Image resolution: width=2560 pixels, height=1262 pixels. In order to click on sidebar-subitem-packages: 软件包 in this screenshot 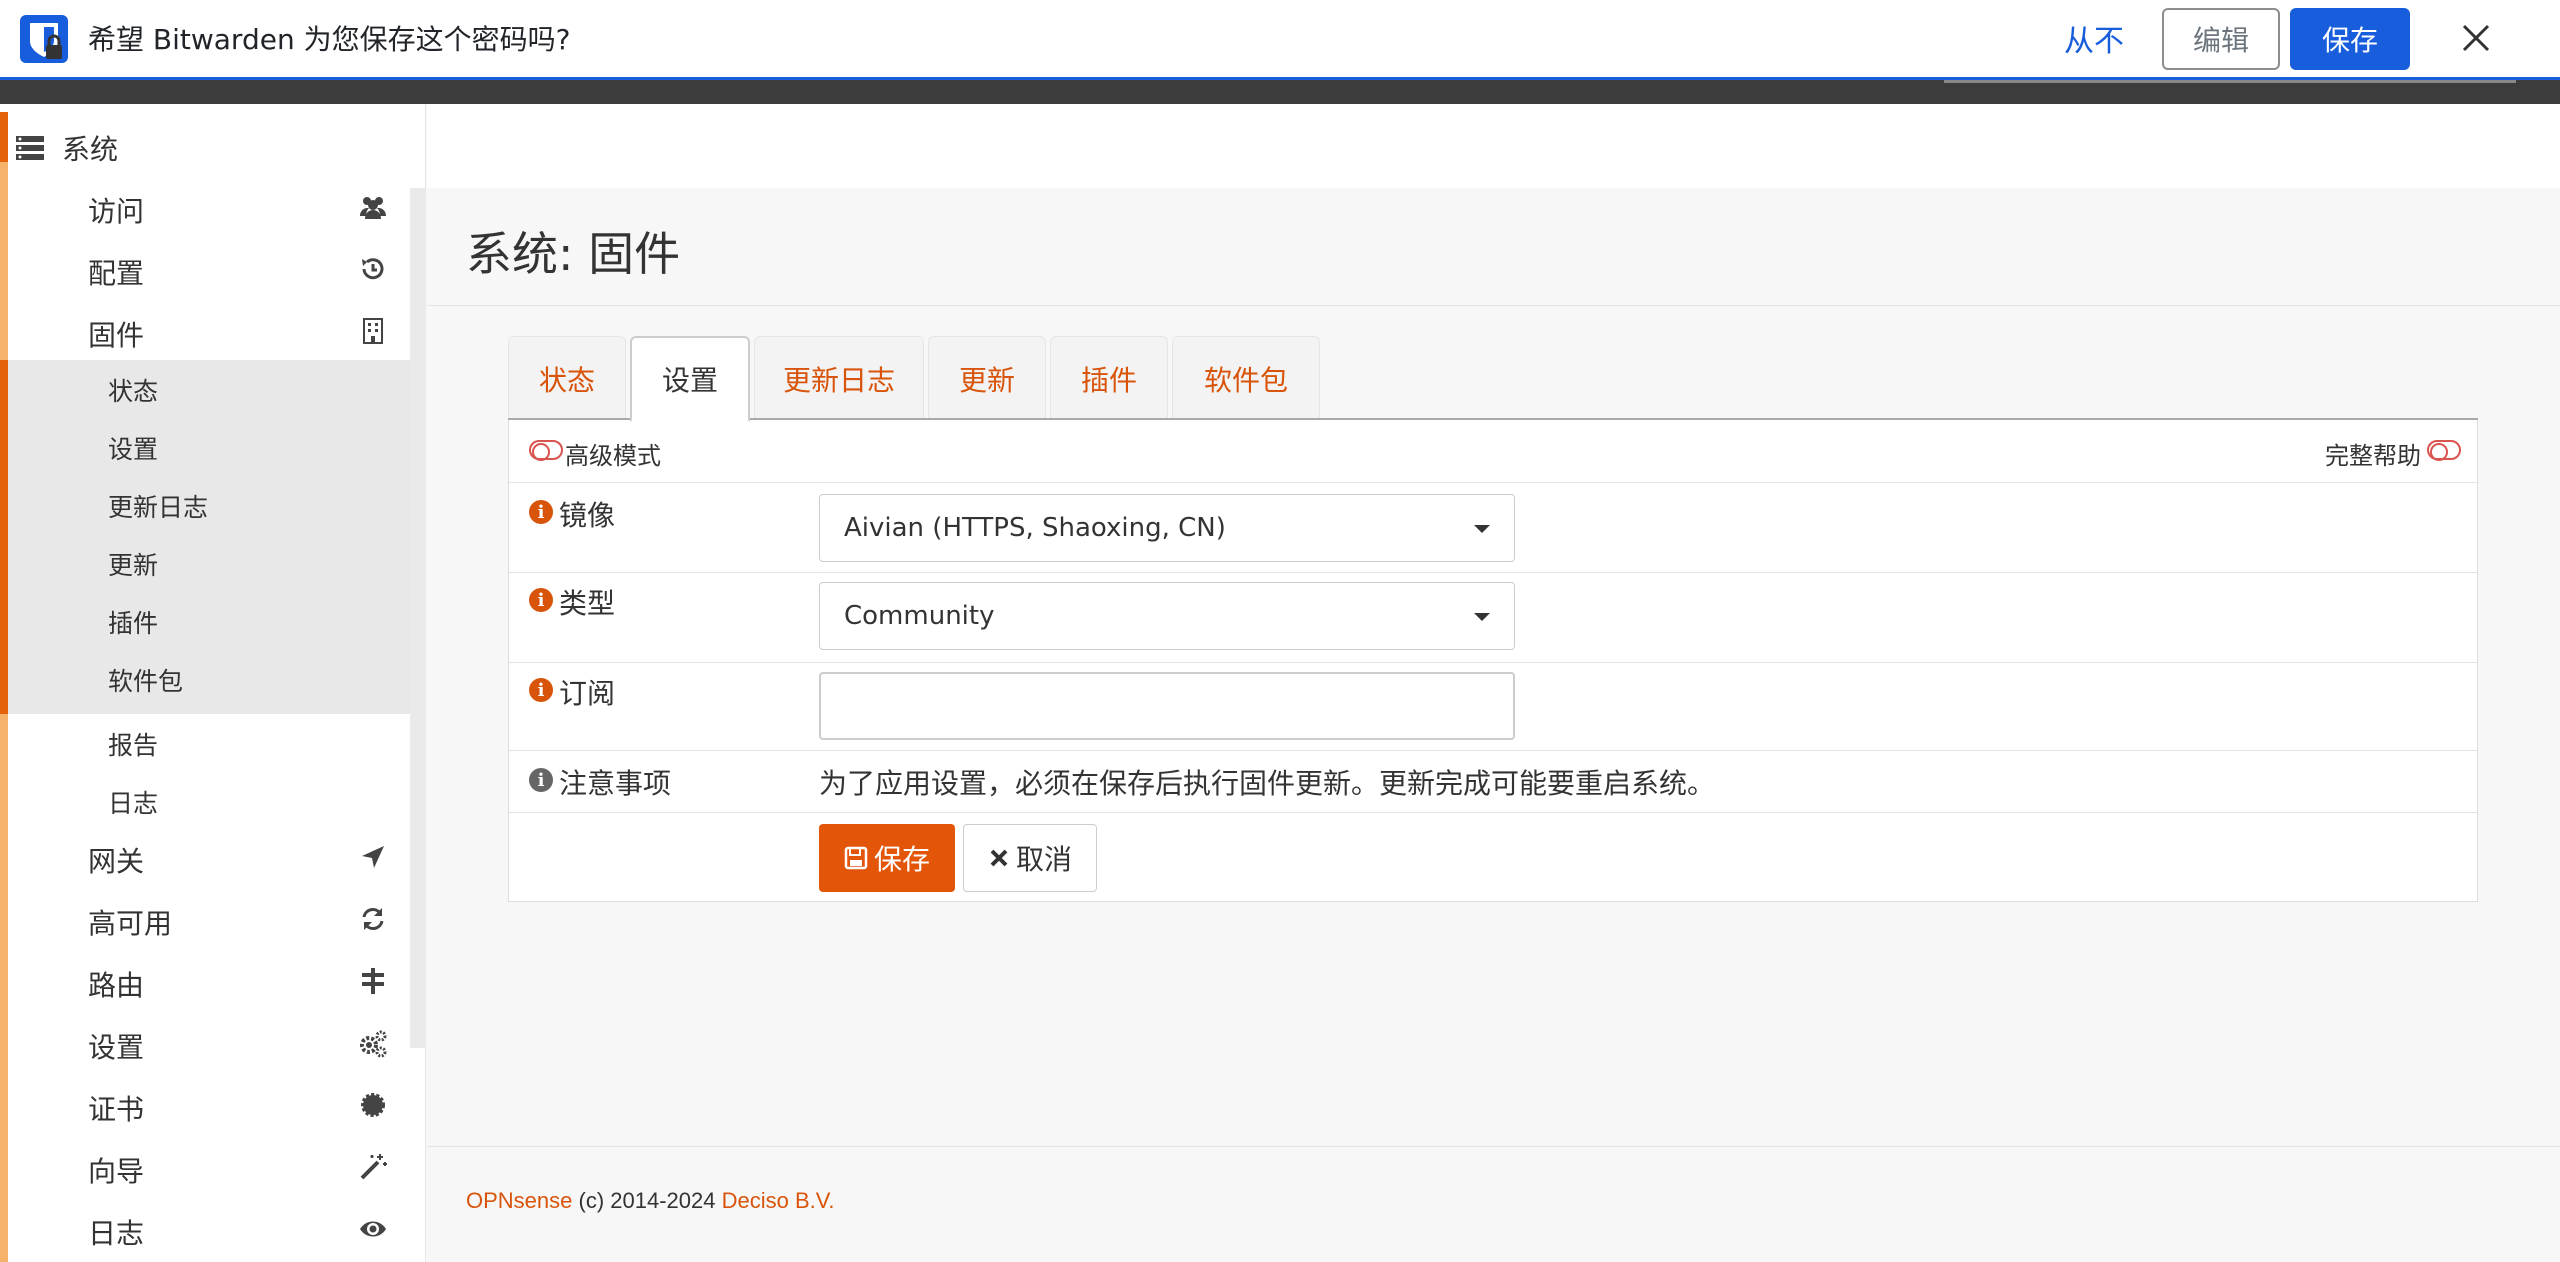, I will do `click(209, 679)`.